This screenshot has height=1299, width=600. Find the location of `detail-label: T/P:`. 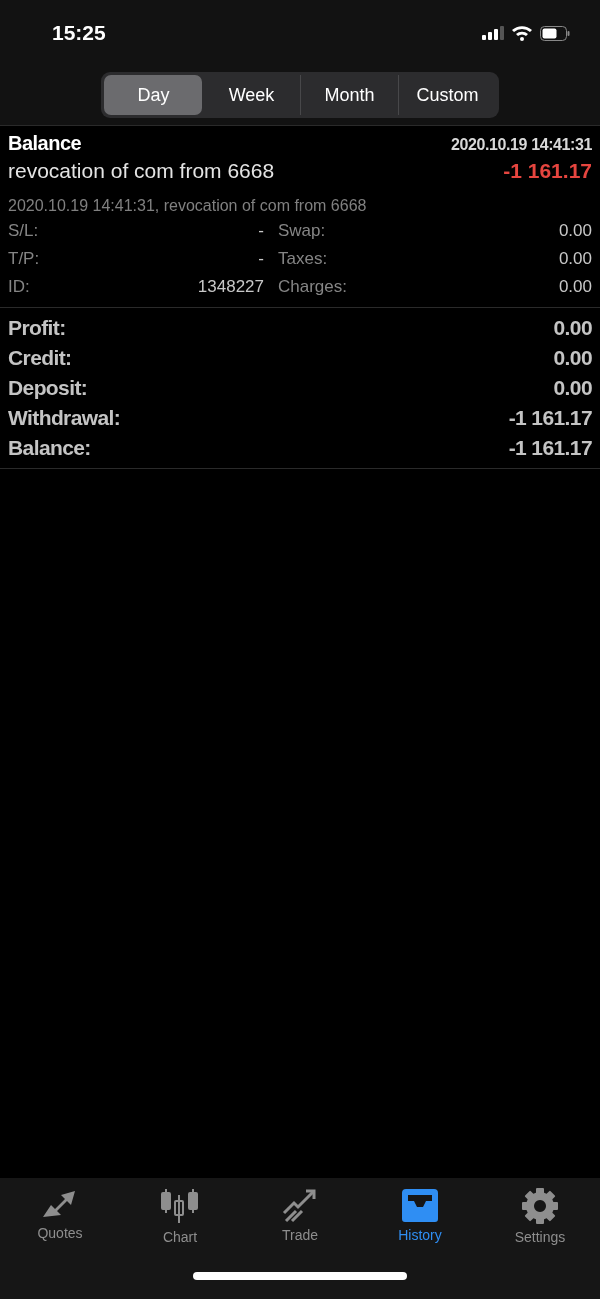

detail-label: T/P: is located at coordinates (24, 259).